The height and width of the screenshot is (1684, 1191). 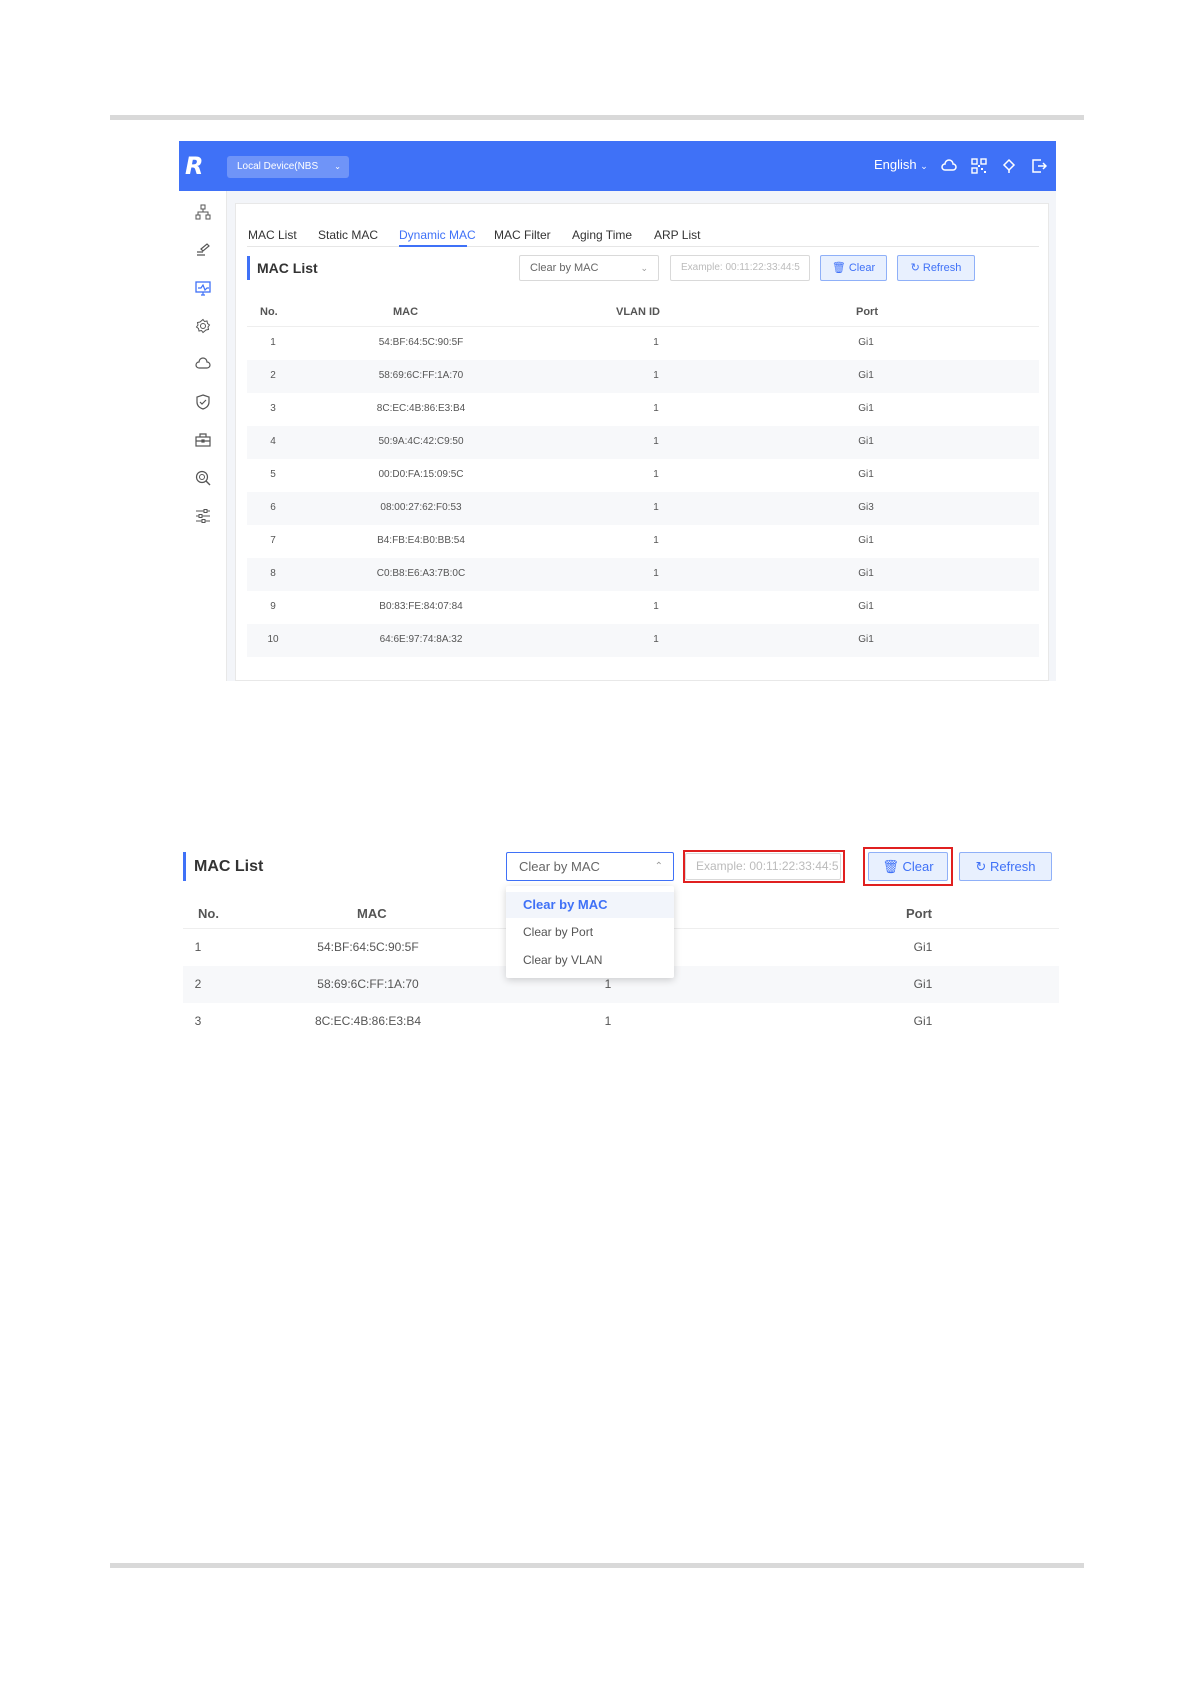 What do you see at coordinates (273, 474) in the screenshot?
I see `row-number: 5` at bounding box center [273, 474].